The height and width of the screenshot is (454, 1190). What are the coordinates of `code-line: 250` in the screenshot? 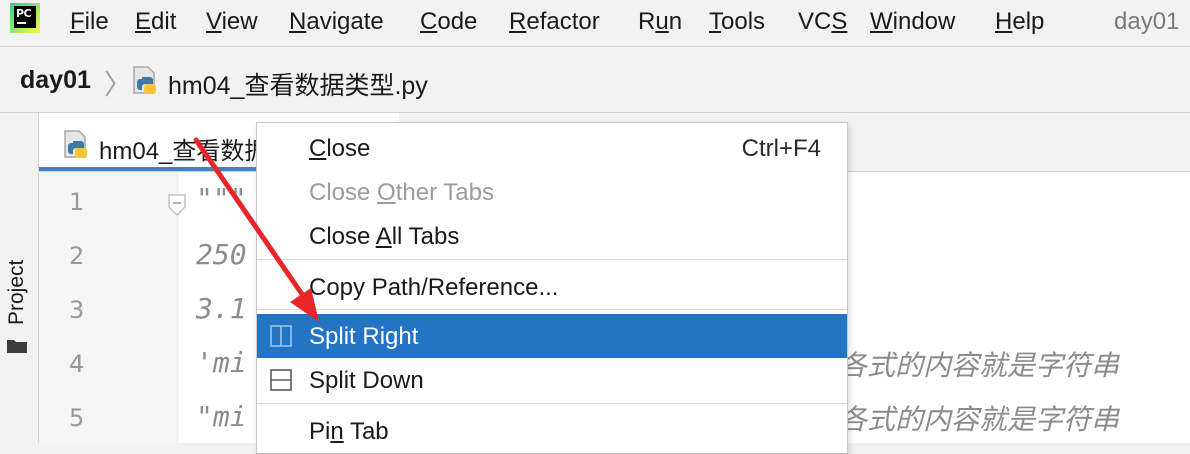 It's located at (221, 254).